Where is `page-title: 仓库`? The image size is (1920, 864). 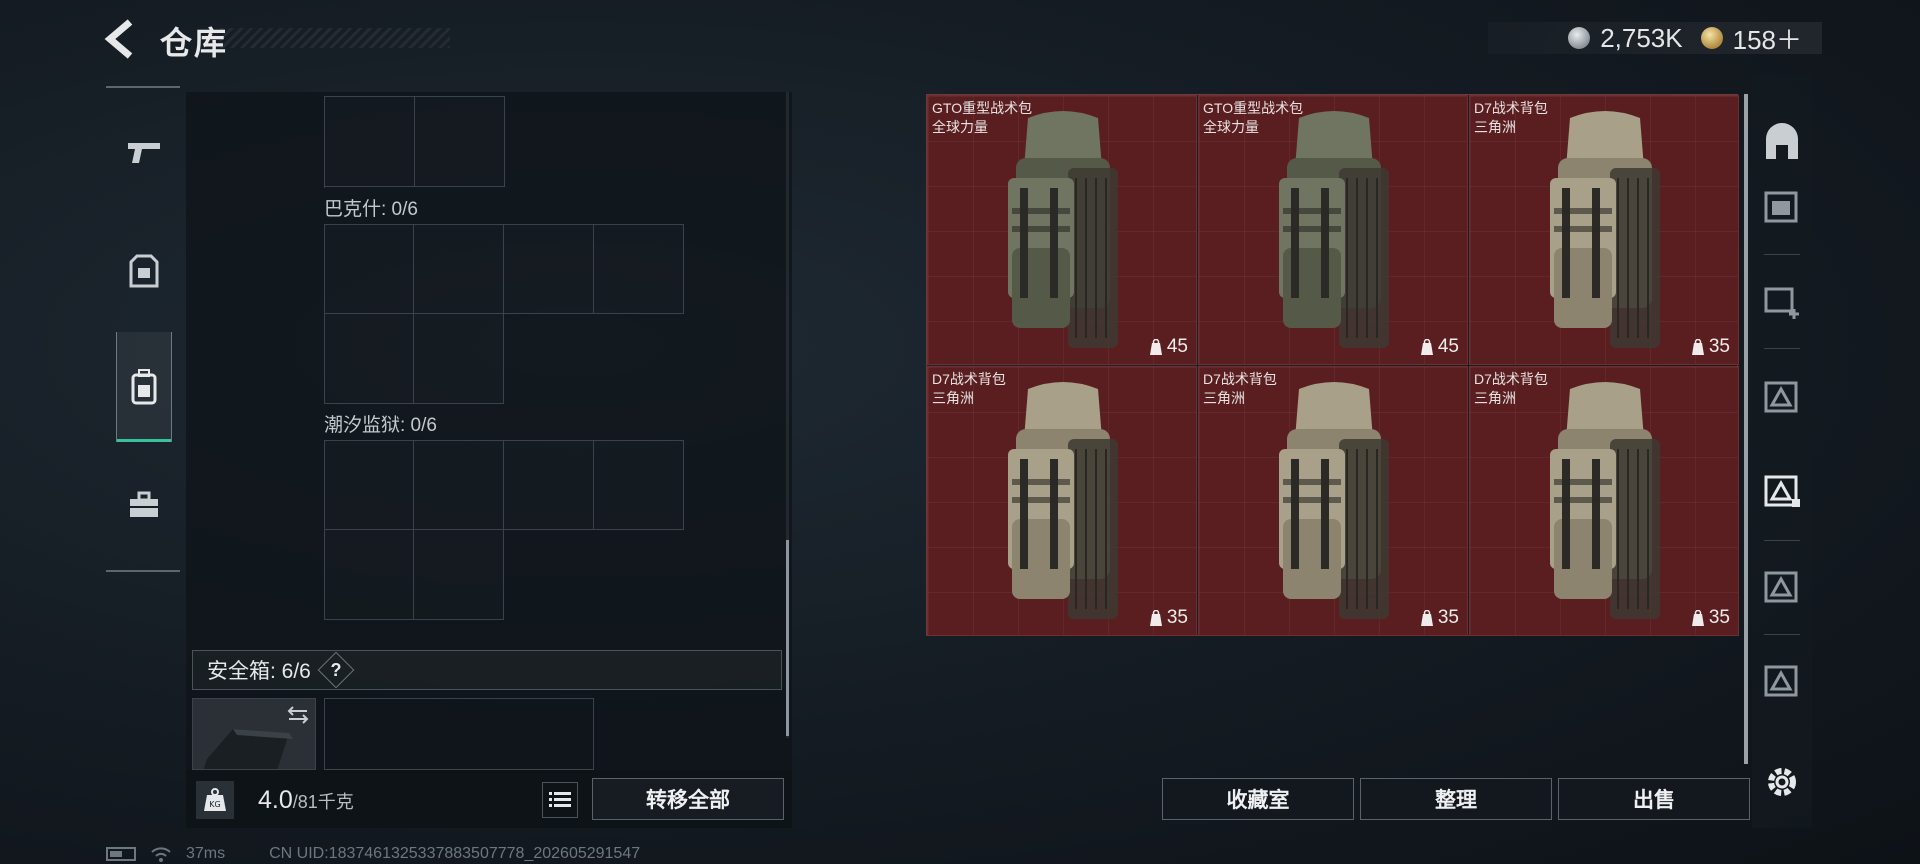 page-title: 仓库 is located at coordinates (194, 43).